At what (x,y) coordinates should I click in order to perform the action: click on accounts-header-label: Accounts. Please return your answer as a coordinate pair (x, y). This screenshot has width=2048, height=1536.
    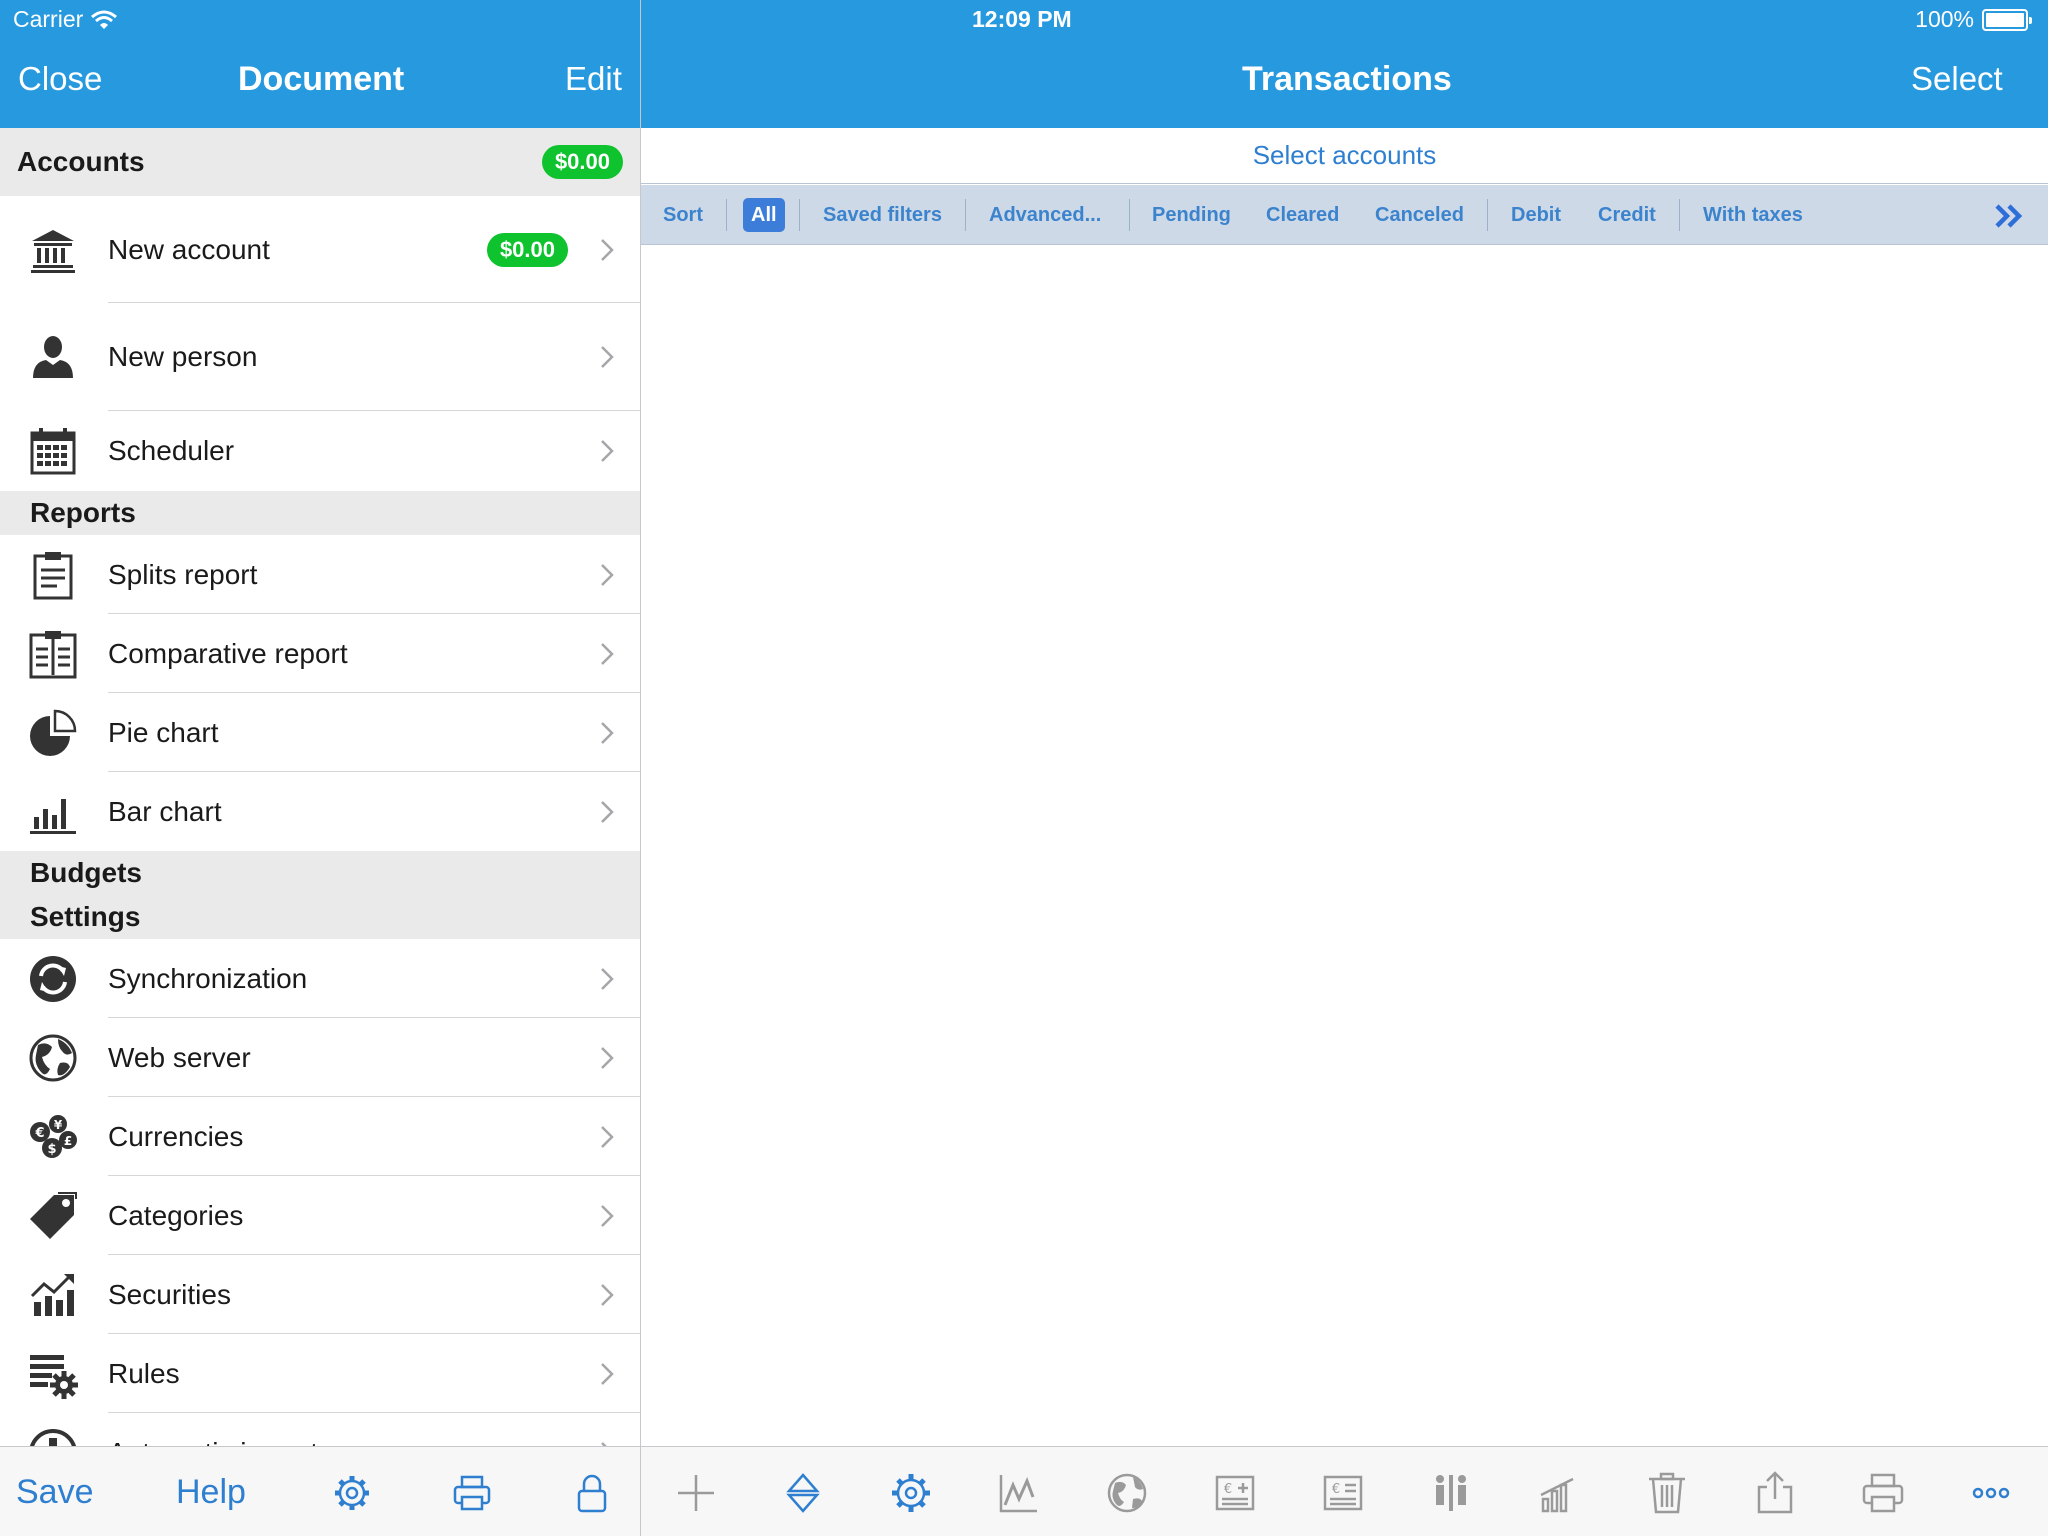
    Looking at the image, I should click on (81, 161).